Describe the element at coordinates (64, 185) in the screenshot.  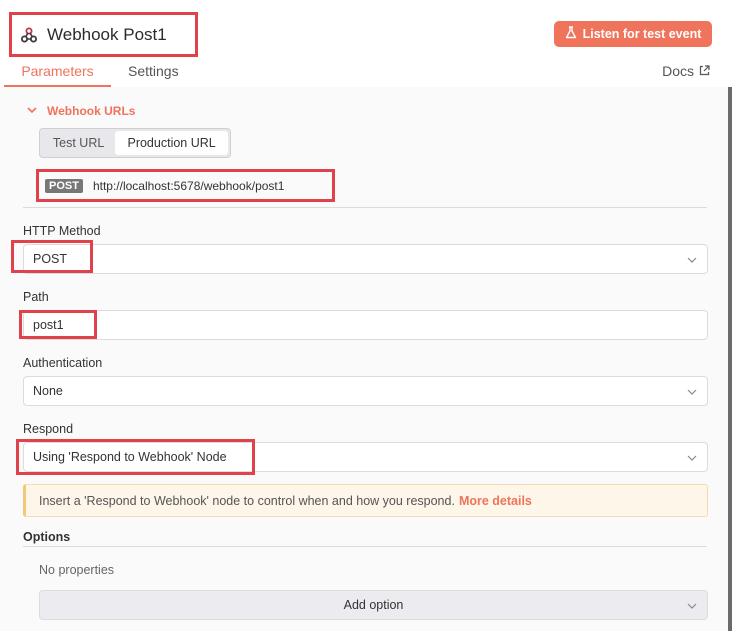
I see `method-badge: POST` at that location.